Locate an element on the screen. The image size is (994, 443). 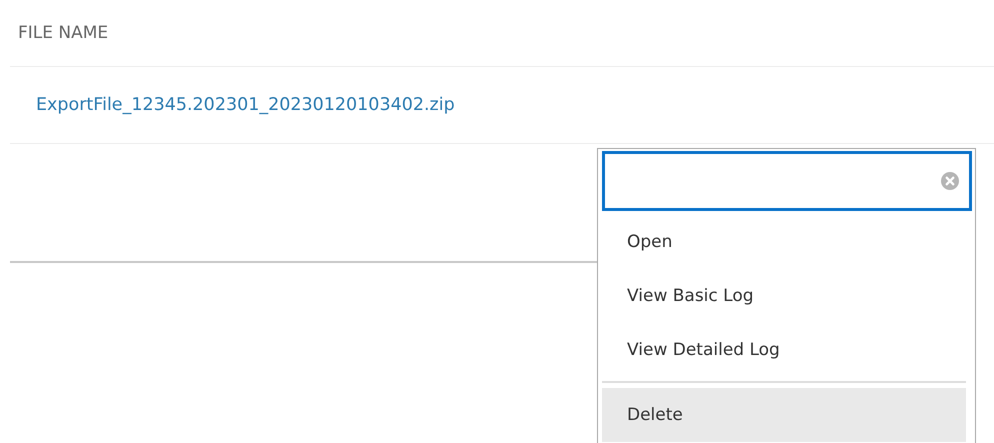
file-link: ExportFile_12345.202301_20230120103402.zip is located at coordinates (245, 105).